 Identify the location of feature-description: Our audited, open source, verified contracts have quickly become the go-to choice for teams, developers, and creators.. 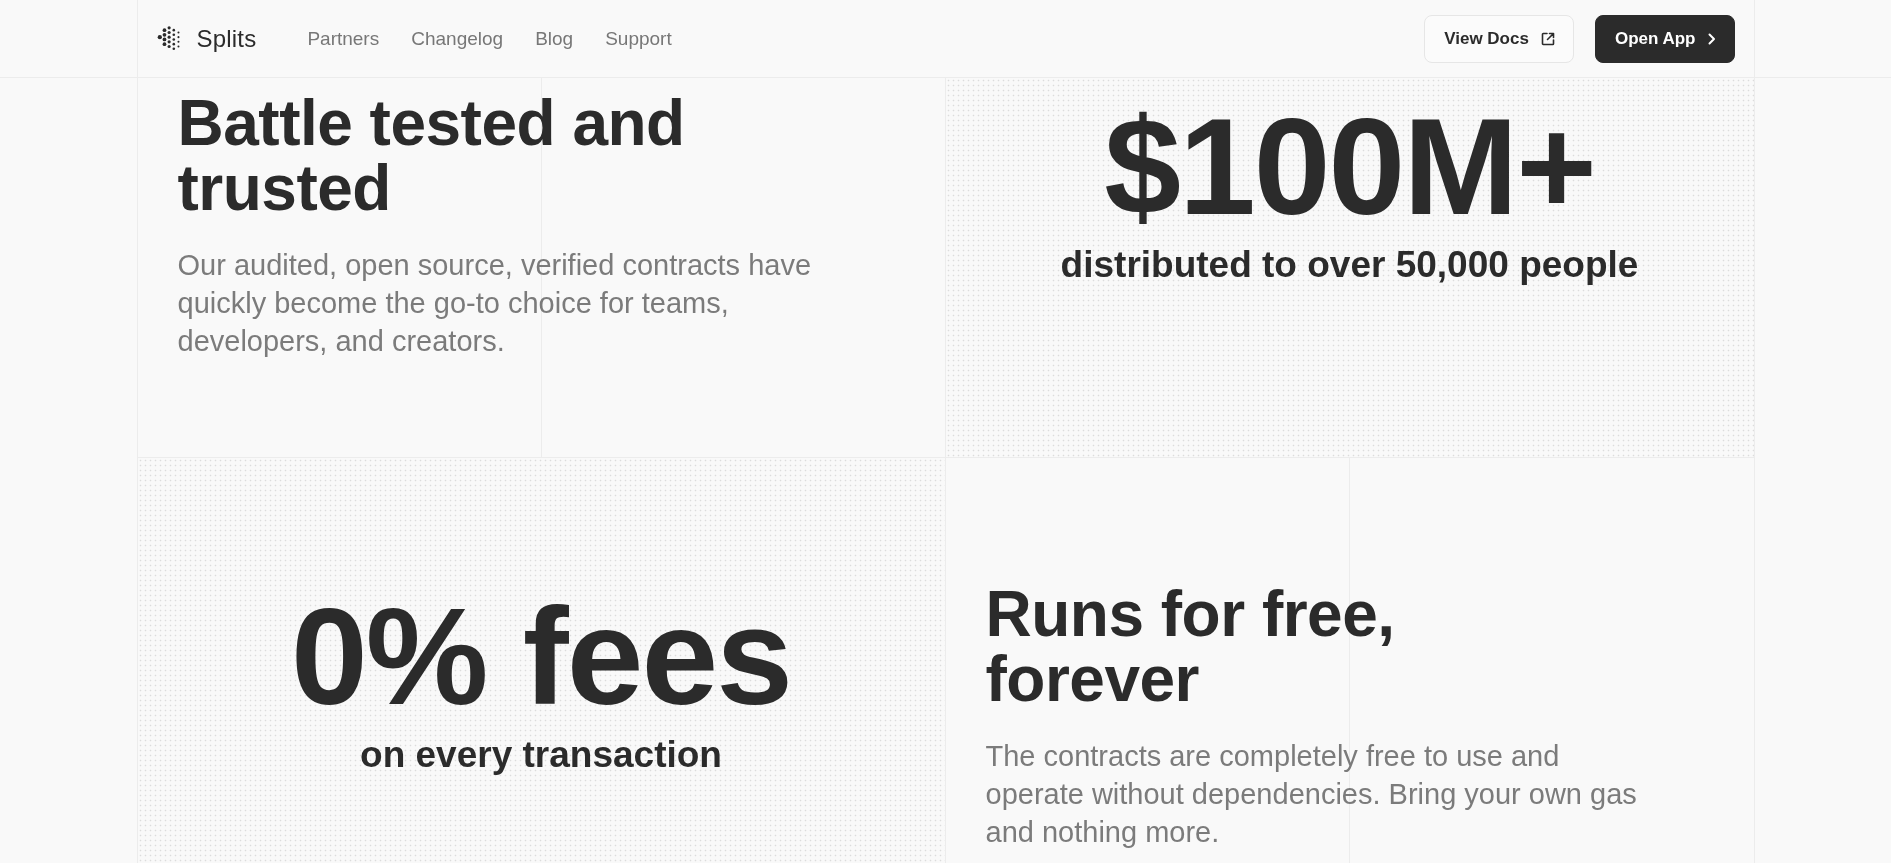
(495, 303).